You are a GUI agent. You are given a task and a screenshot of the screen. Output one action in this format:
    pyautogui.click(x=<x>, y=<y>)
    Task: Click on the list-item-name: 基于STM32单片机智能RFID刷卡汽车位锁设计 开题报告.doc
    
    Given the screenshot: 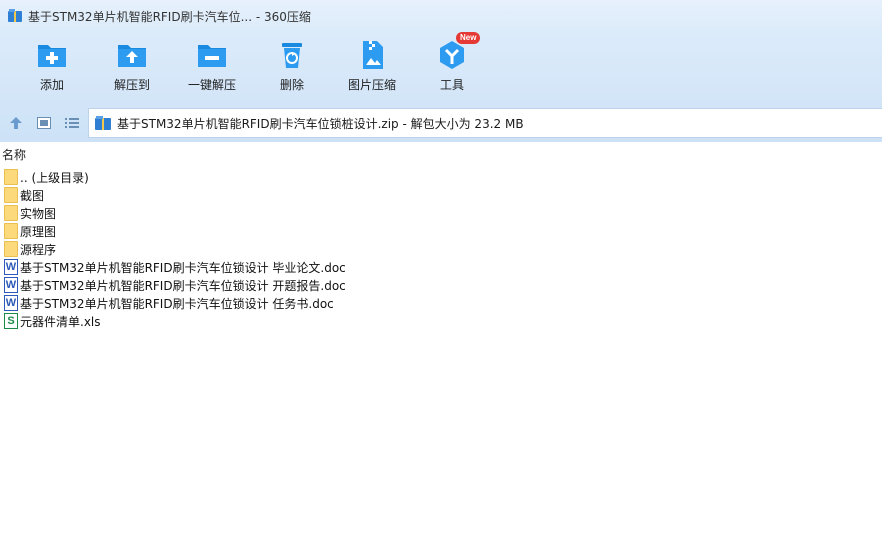 What is the action you would take?
    pyautogui.click(x=183, y=285)
    